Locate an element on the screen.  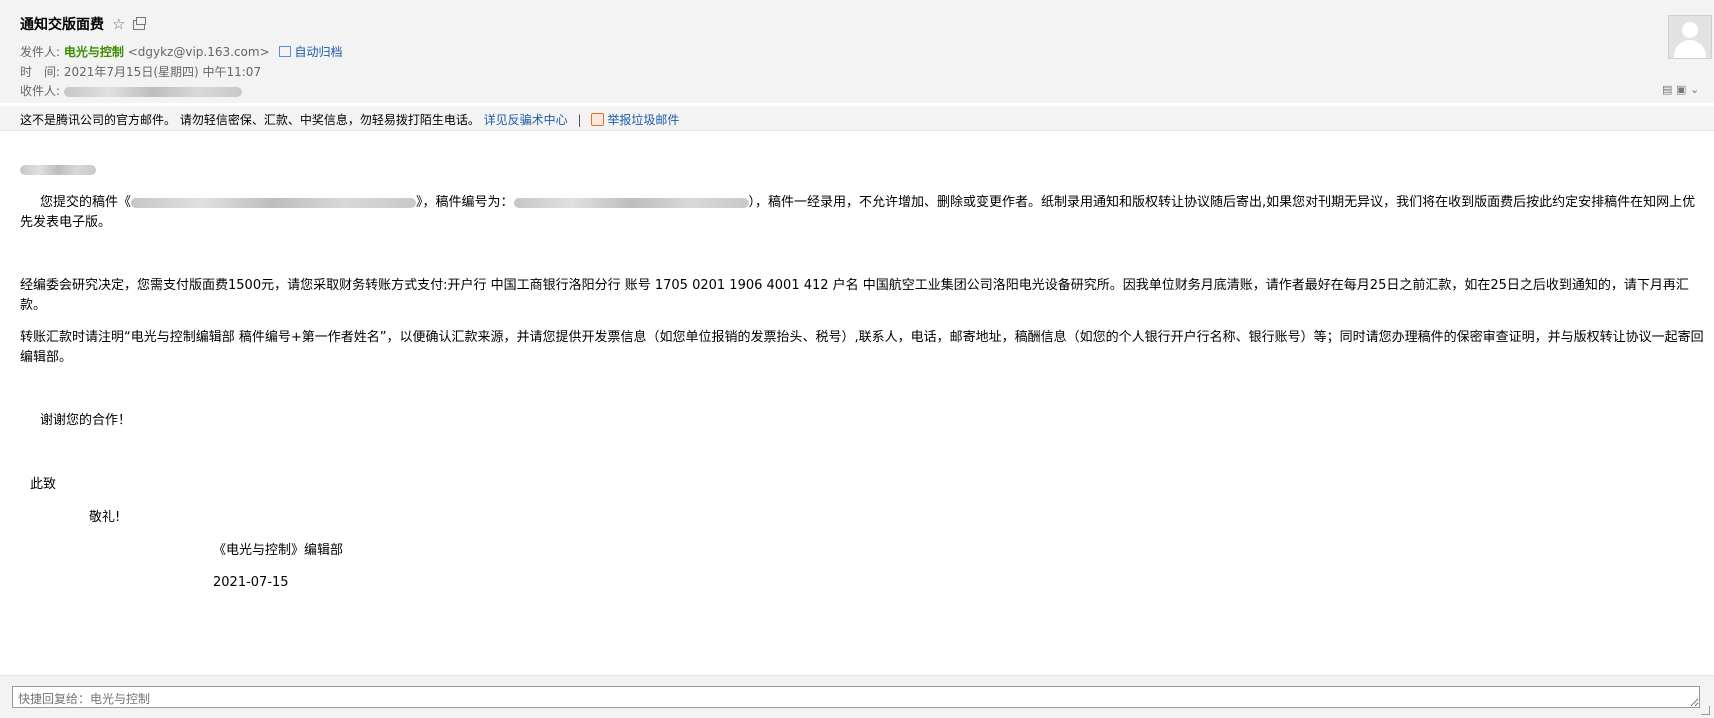
archive-icon is located at coordinates (285, 51).